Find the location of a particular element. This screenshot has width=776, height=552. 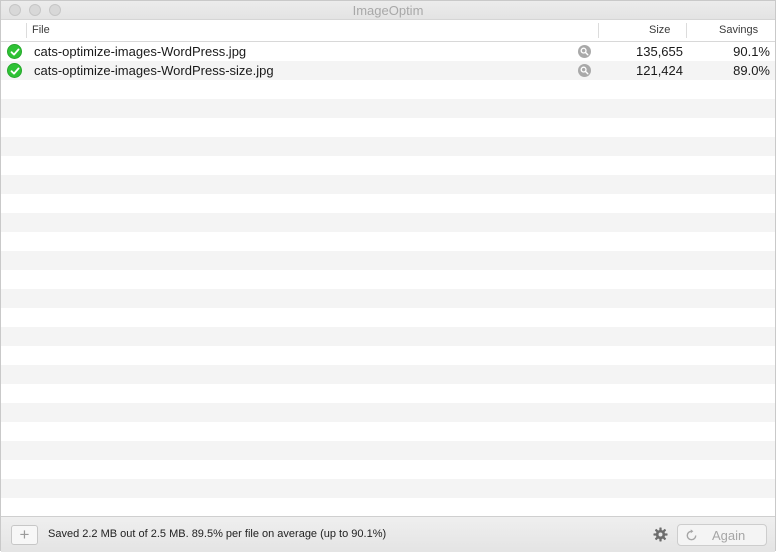

gear-icon is located at coordinates (660, 534).